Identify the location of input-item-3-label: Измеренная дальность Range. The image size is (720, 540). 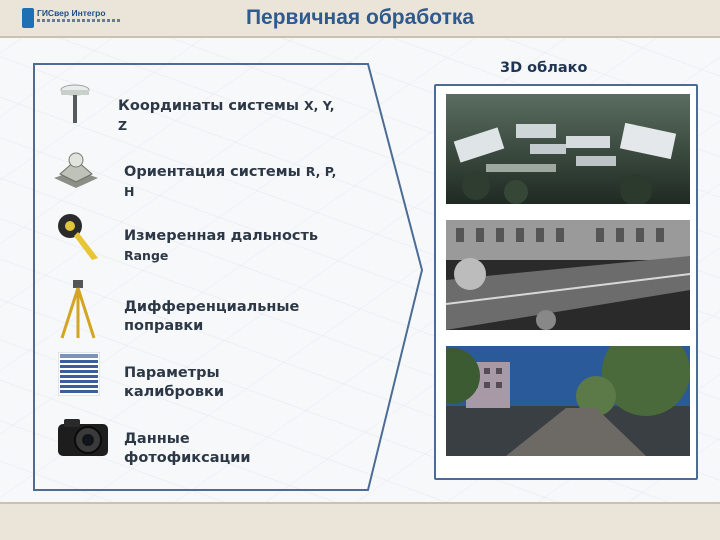
(239, 246).